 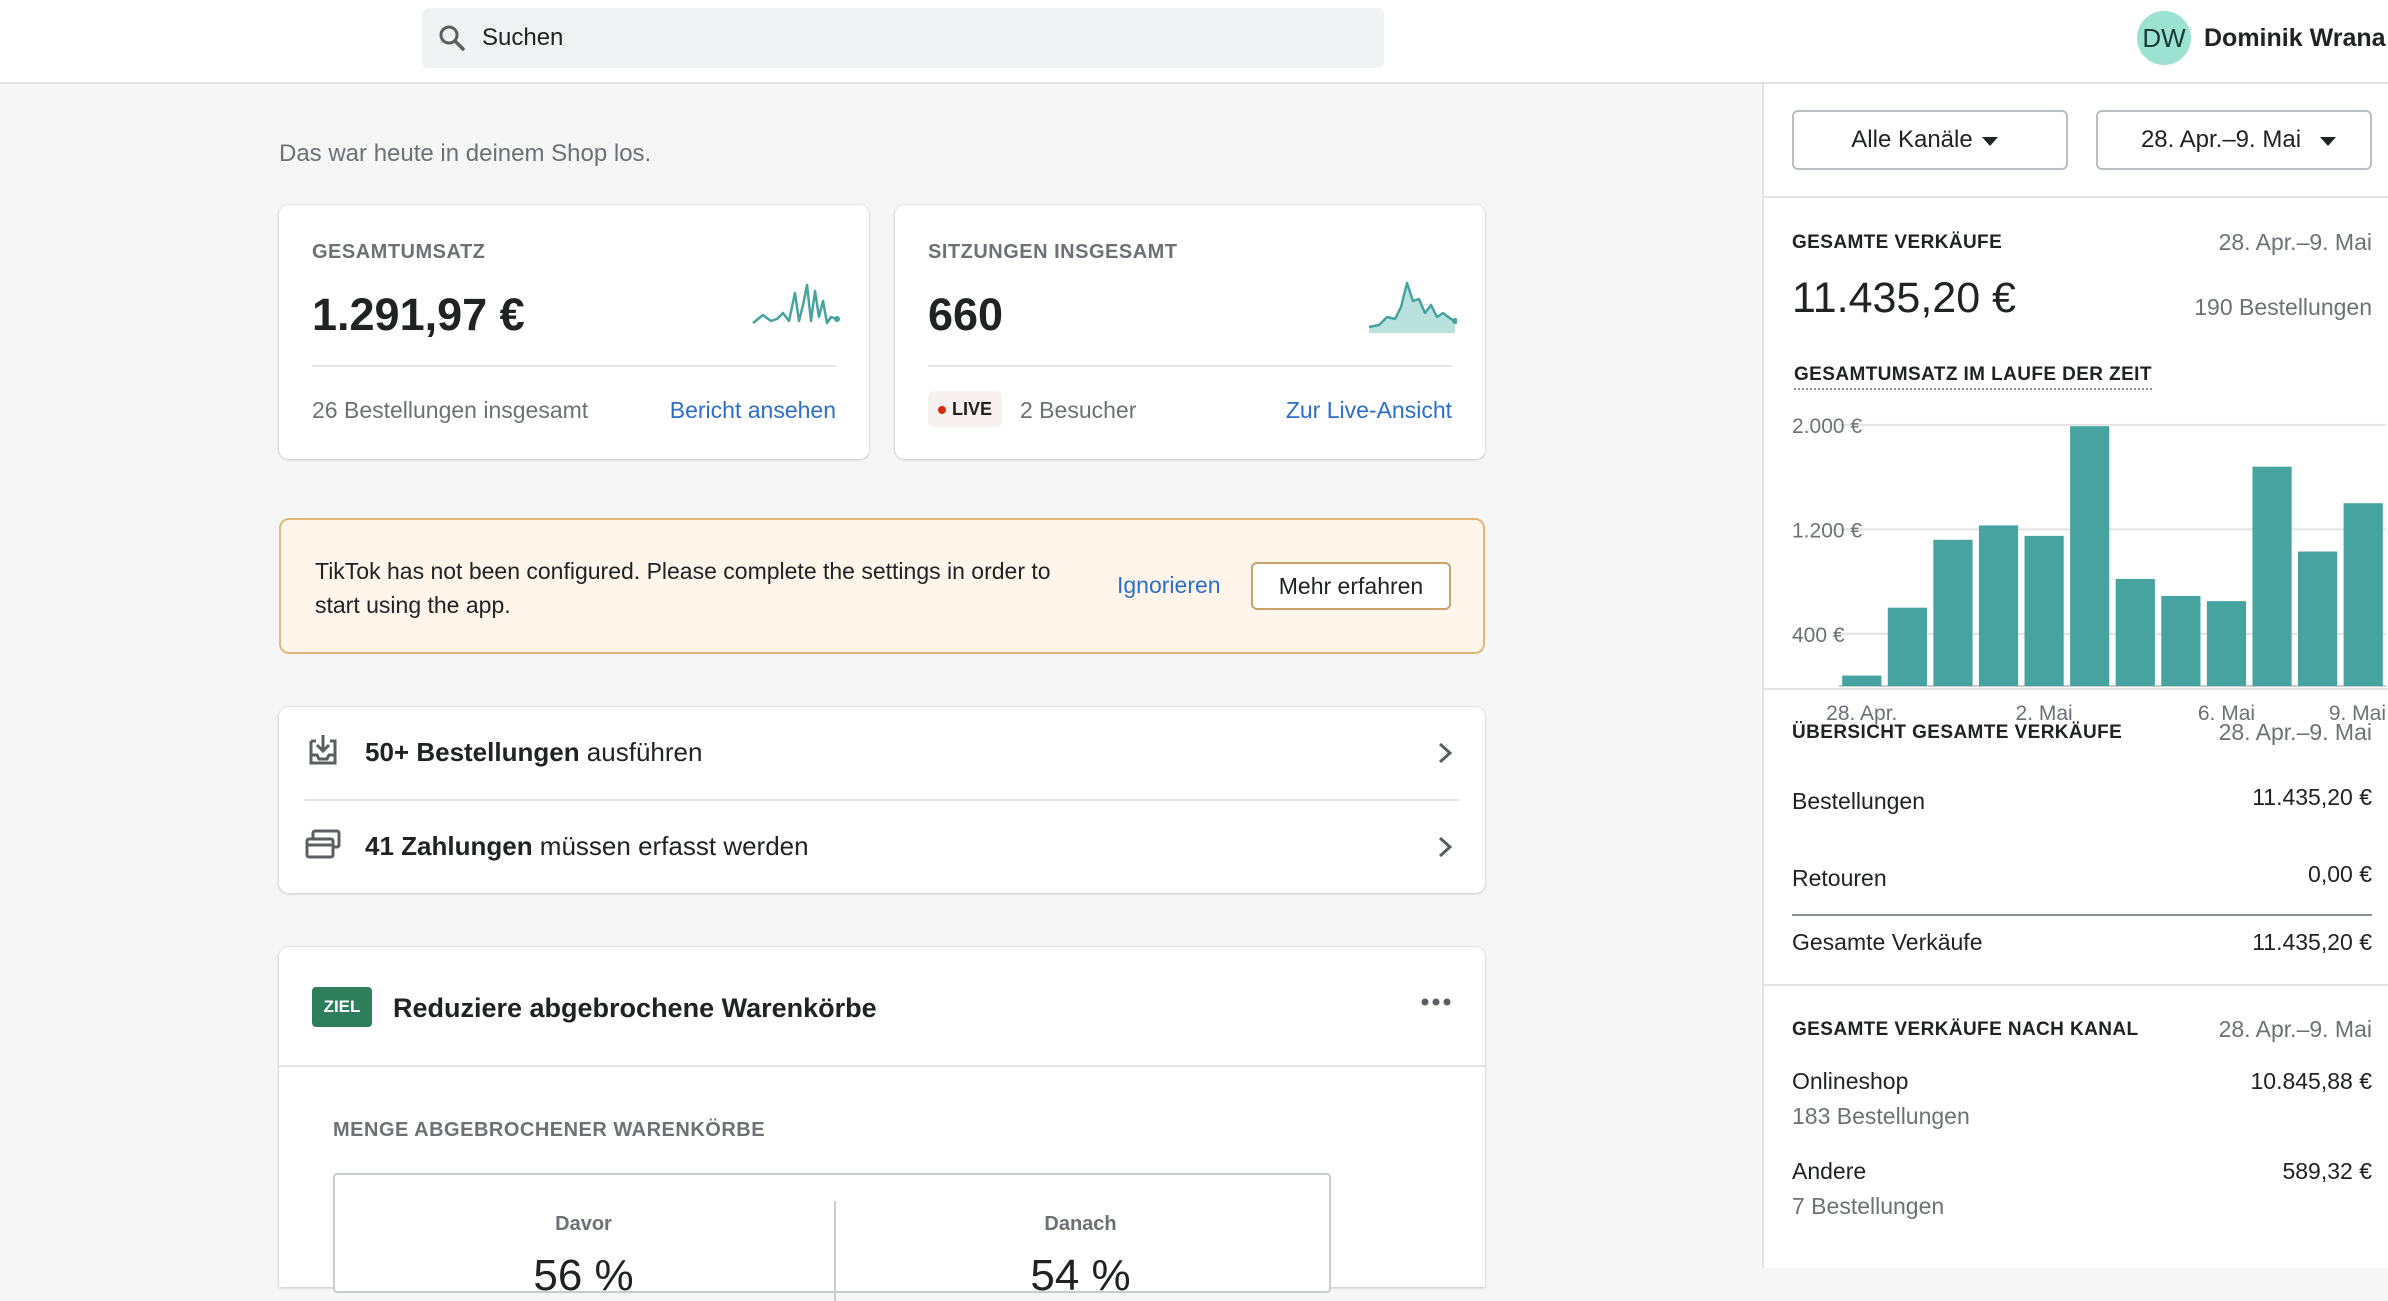 What do you see at coordinates (1827, 426) in the screenshot?
I see `y-tick-label: 2.000 €` at bounding box center [1827, 426].